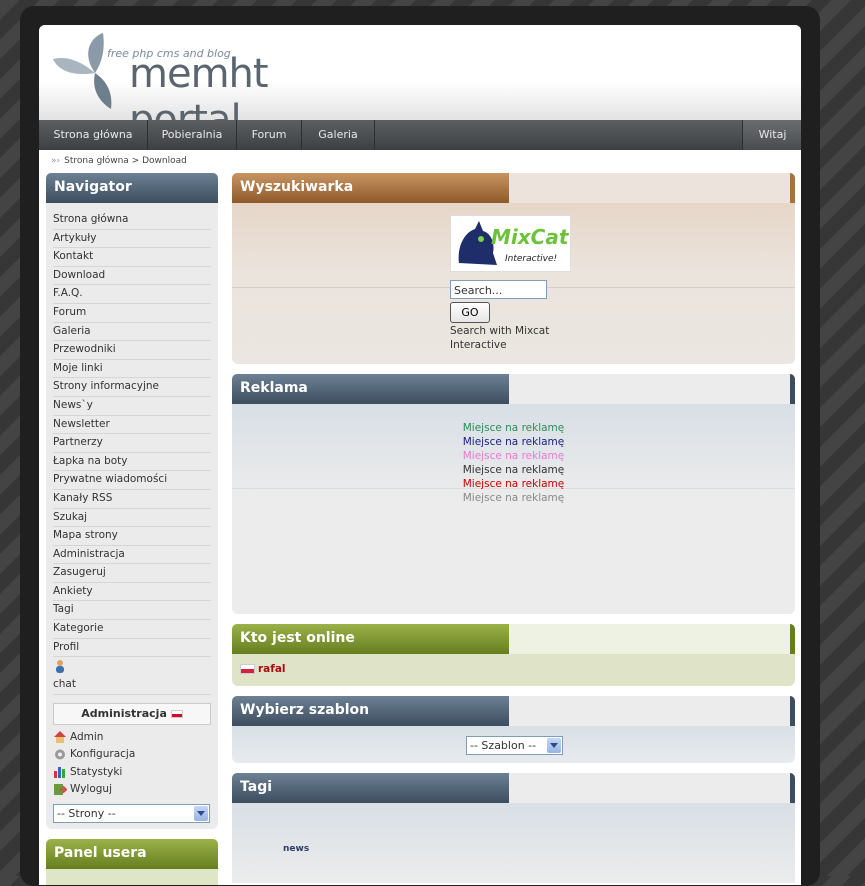 Image resolution: width=865 pixels, height=886 pixels. Describe the element at coordinates (201, 88) in the screenshot. I see `site-logo: free php cms and blog memht portal` at that location.